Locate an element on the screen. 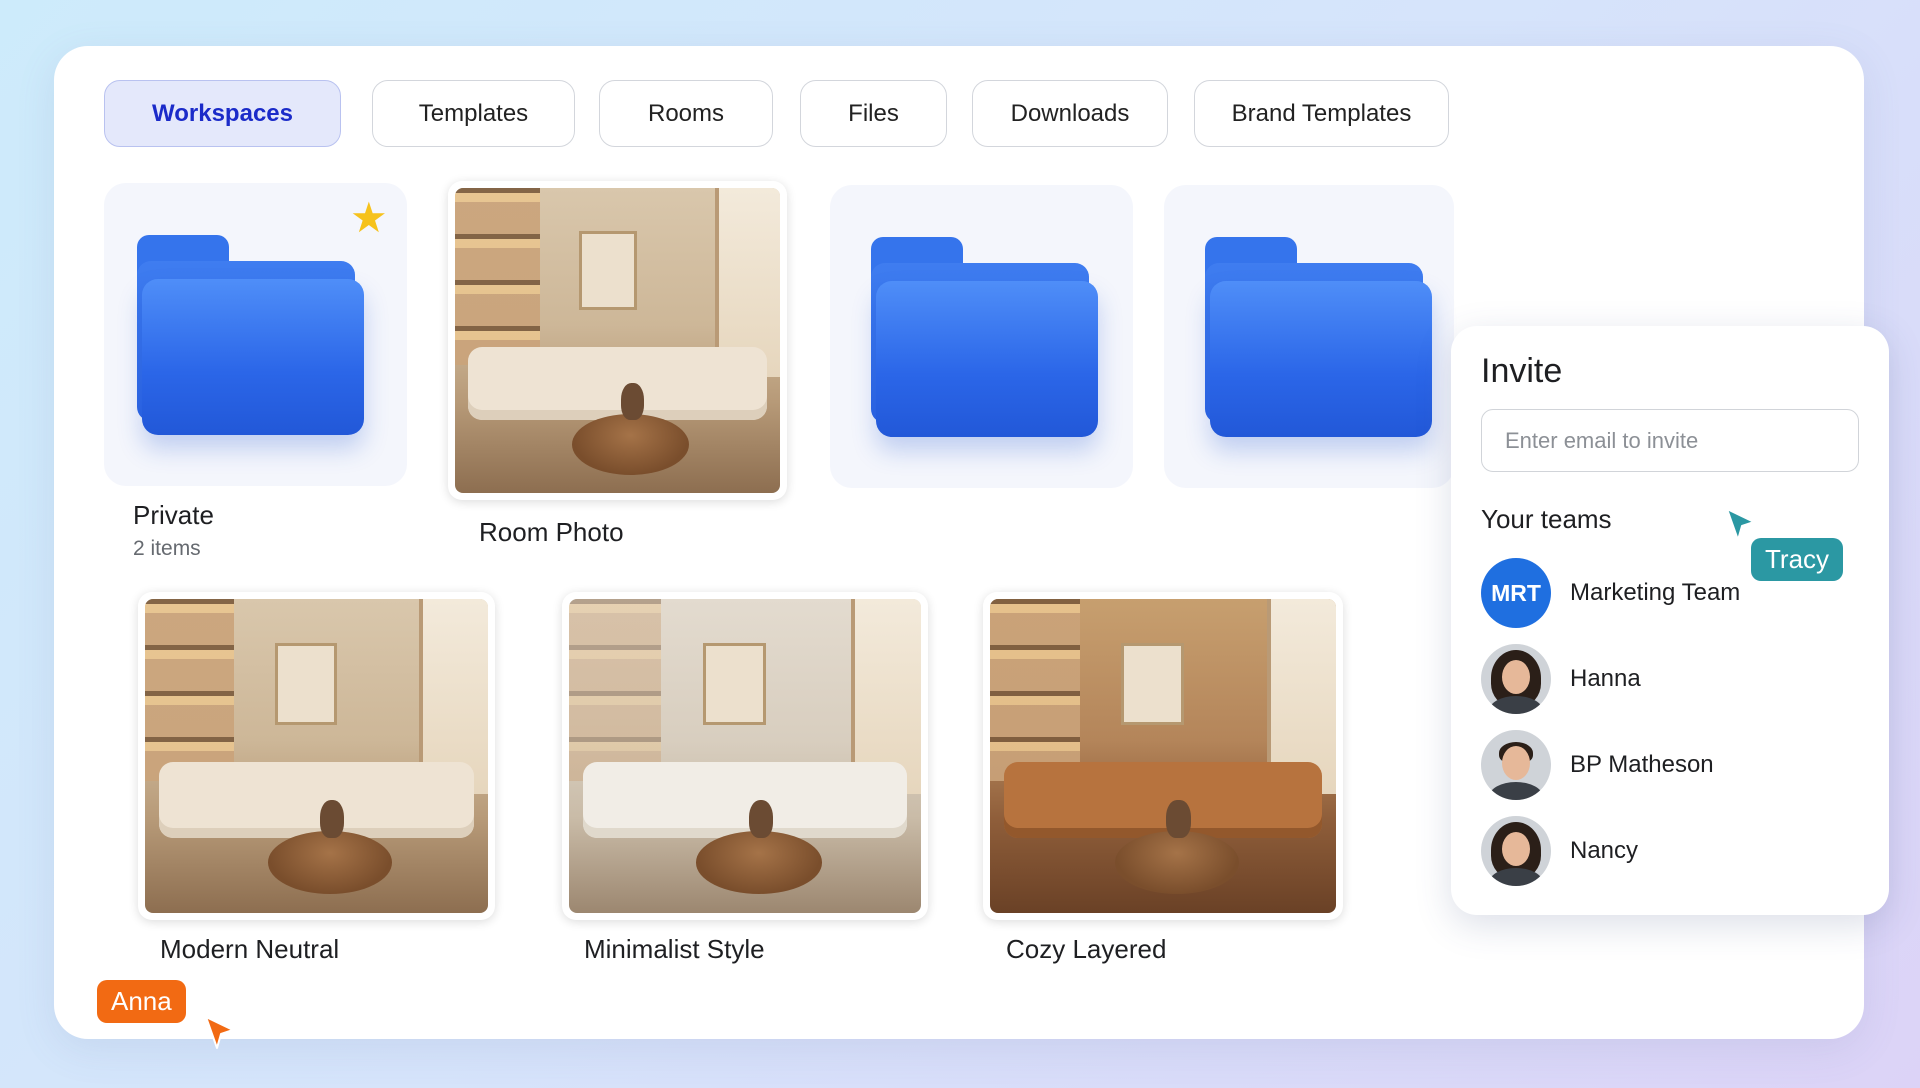 This screenshot has height=1088, width=1920. minimalist-style-image is located at coordinates (745, 756).